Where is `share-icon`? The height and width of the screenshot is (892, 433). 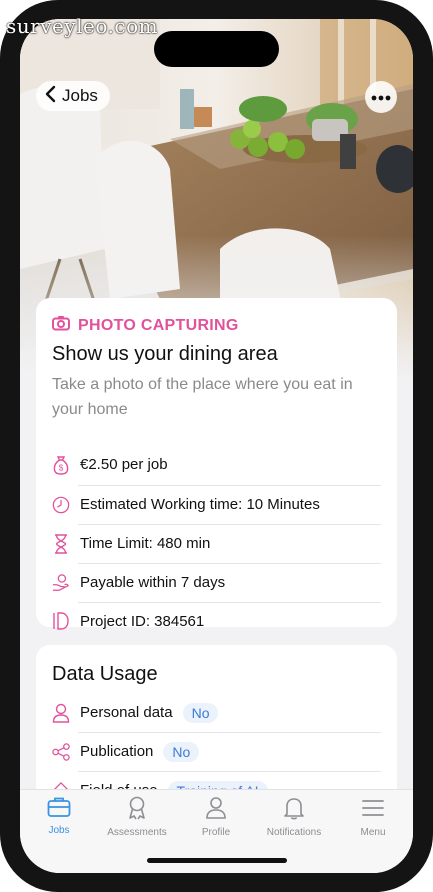 share-icon is located at coordinates (61, 752).